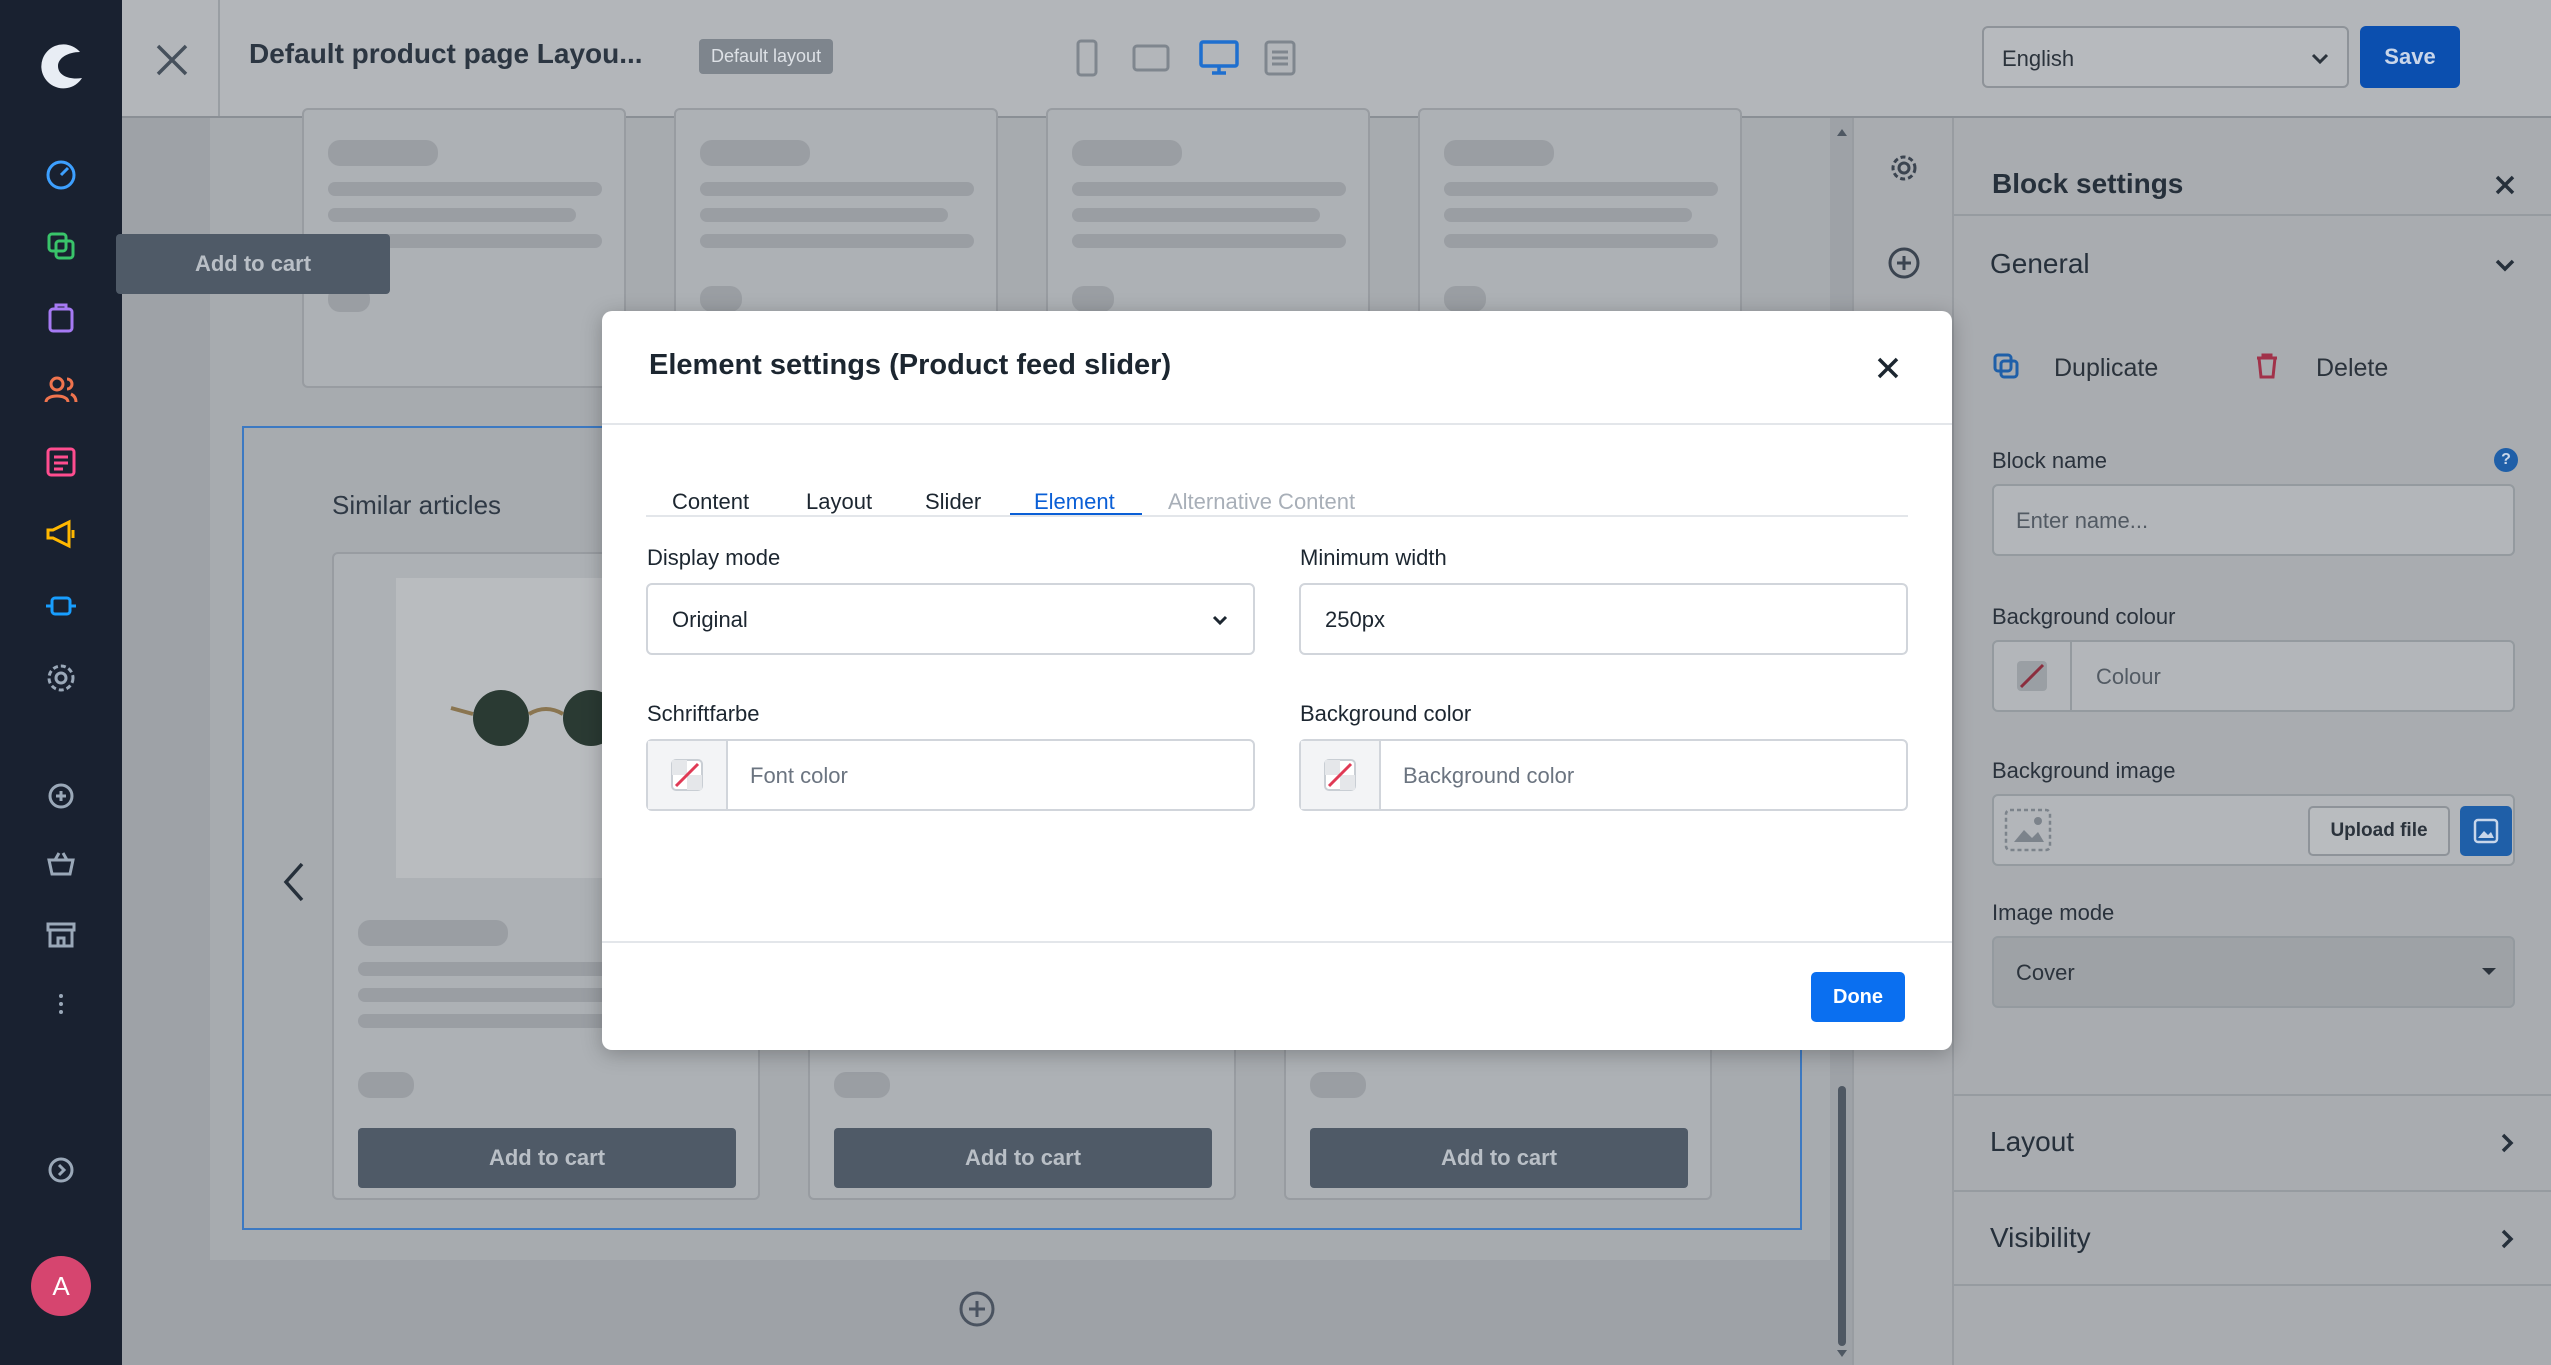 This screenshot has width=2551, height=1365. Describe the element at coordinates (1355, 619) in the screenshot. I see `min-width-value: 250px` at that location.